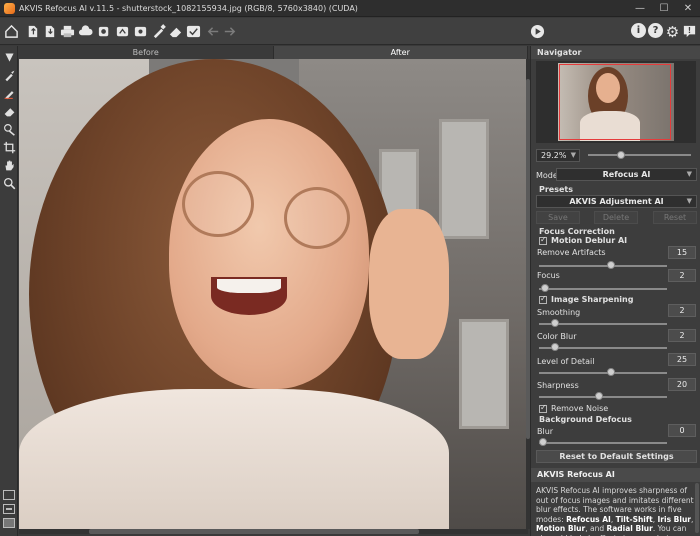  Describe the element at coordinates (9, 165) in the screenshot. I see `hand-tool` at that location.